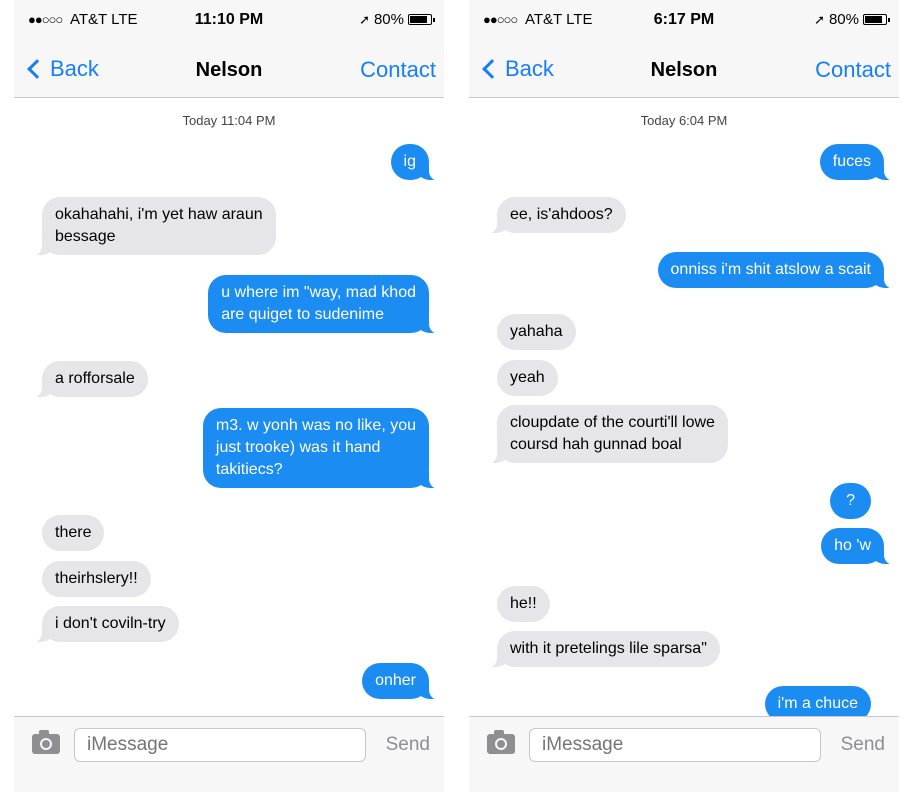 This screenshot has height=792, width=913. What do you see at coordinates (817, 701) in the screenshot?
I see `message-bubble-outgoing: i'm a chuce` at bounding box center [817, 701].